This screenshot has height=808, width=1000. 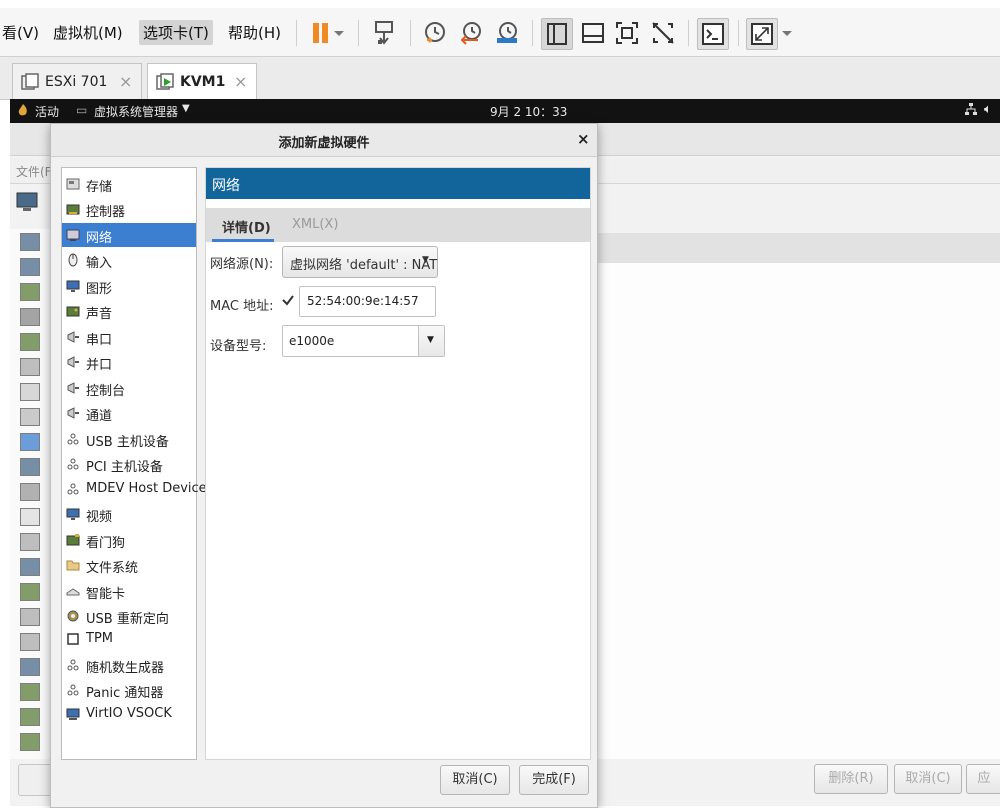 What do you see at coordinates (762, 34) in the screenshot?
I see `stretch-icon` at bounding box center [762, 34].